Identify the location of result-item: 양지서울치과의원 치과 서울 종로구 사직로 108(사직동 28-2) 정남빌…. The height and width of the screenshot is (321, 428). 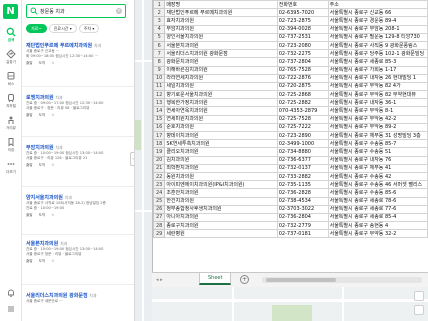
(78, 206).